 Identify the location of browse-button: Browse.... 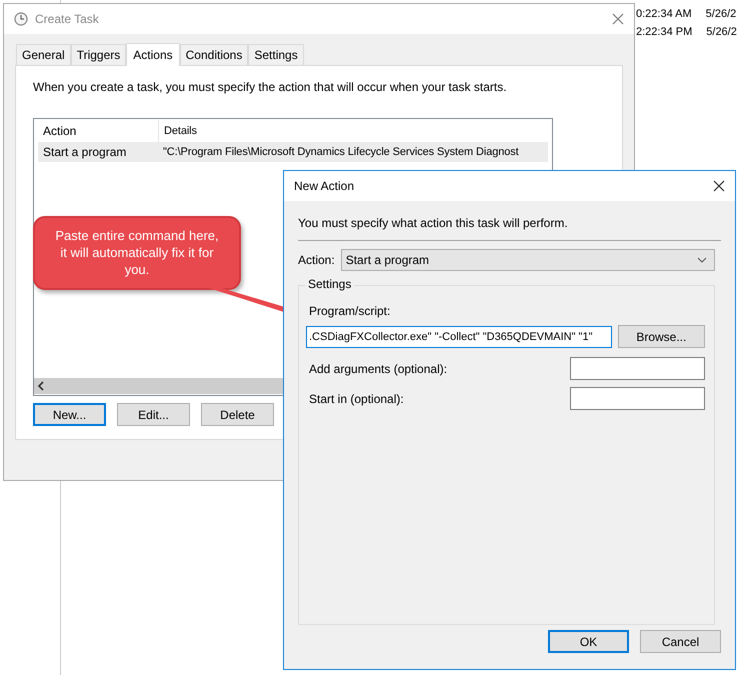
(661, 336).